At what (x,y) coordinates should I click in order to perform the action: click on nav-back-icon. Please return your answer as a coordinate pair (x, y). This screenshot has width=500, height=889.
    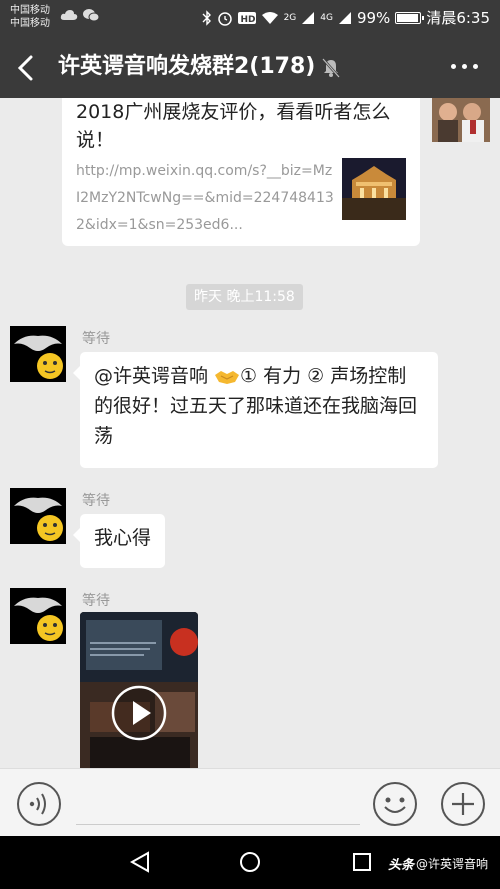
    Looking at the image, I should click on (140, 862).